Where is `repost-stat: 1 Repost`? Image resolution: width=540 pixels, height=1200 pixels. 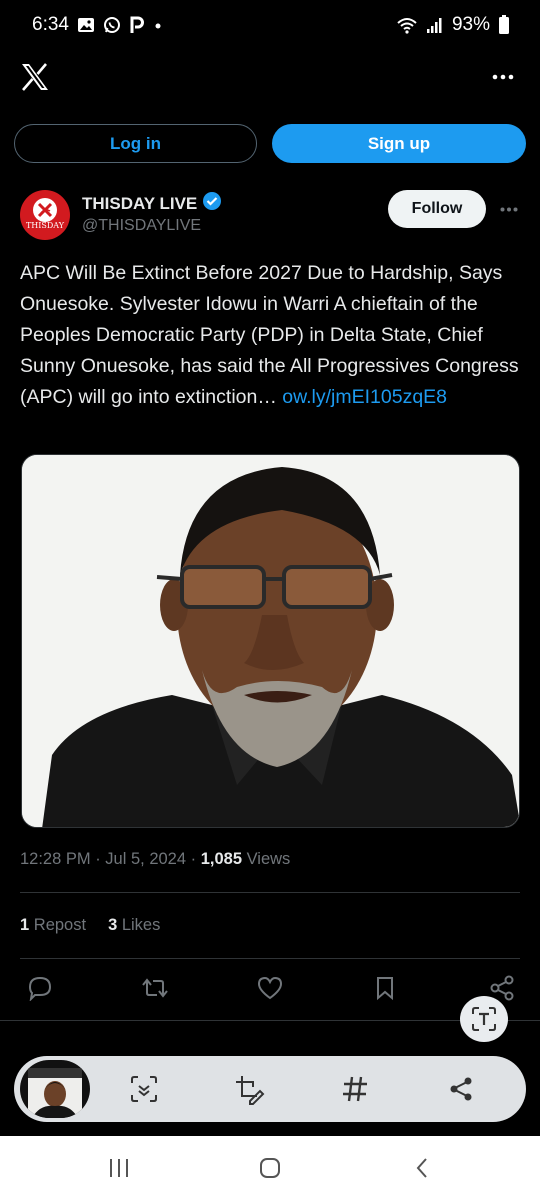 repost-stat: 1 Repost is located at coordinates (53, 925).